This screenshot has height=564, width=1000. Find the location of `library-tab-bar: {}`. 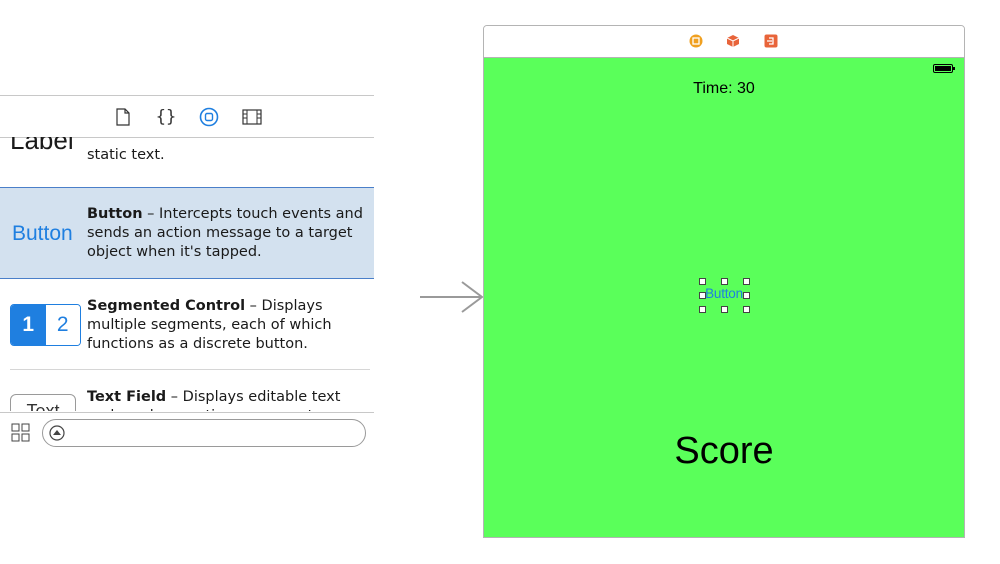

library-tab-bar: {} is located at coordinates (187, 116).